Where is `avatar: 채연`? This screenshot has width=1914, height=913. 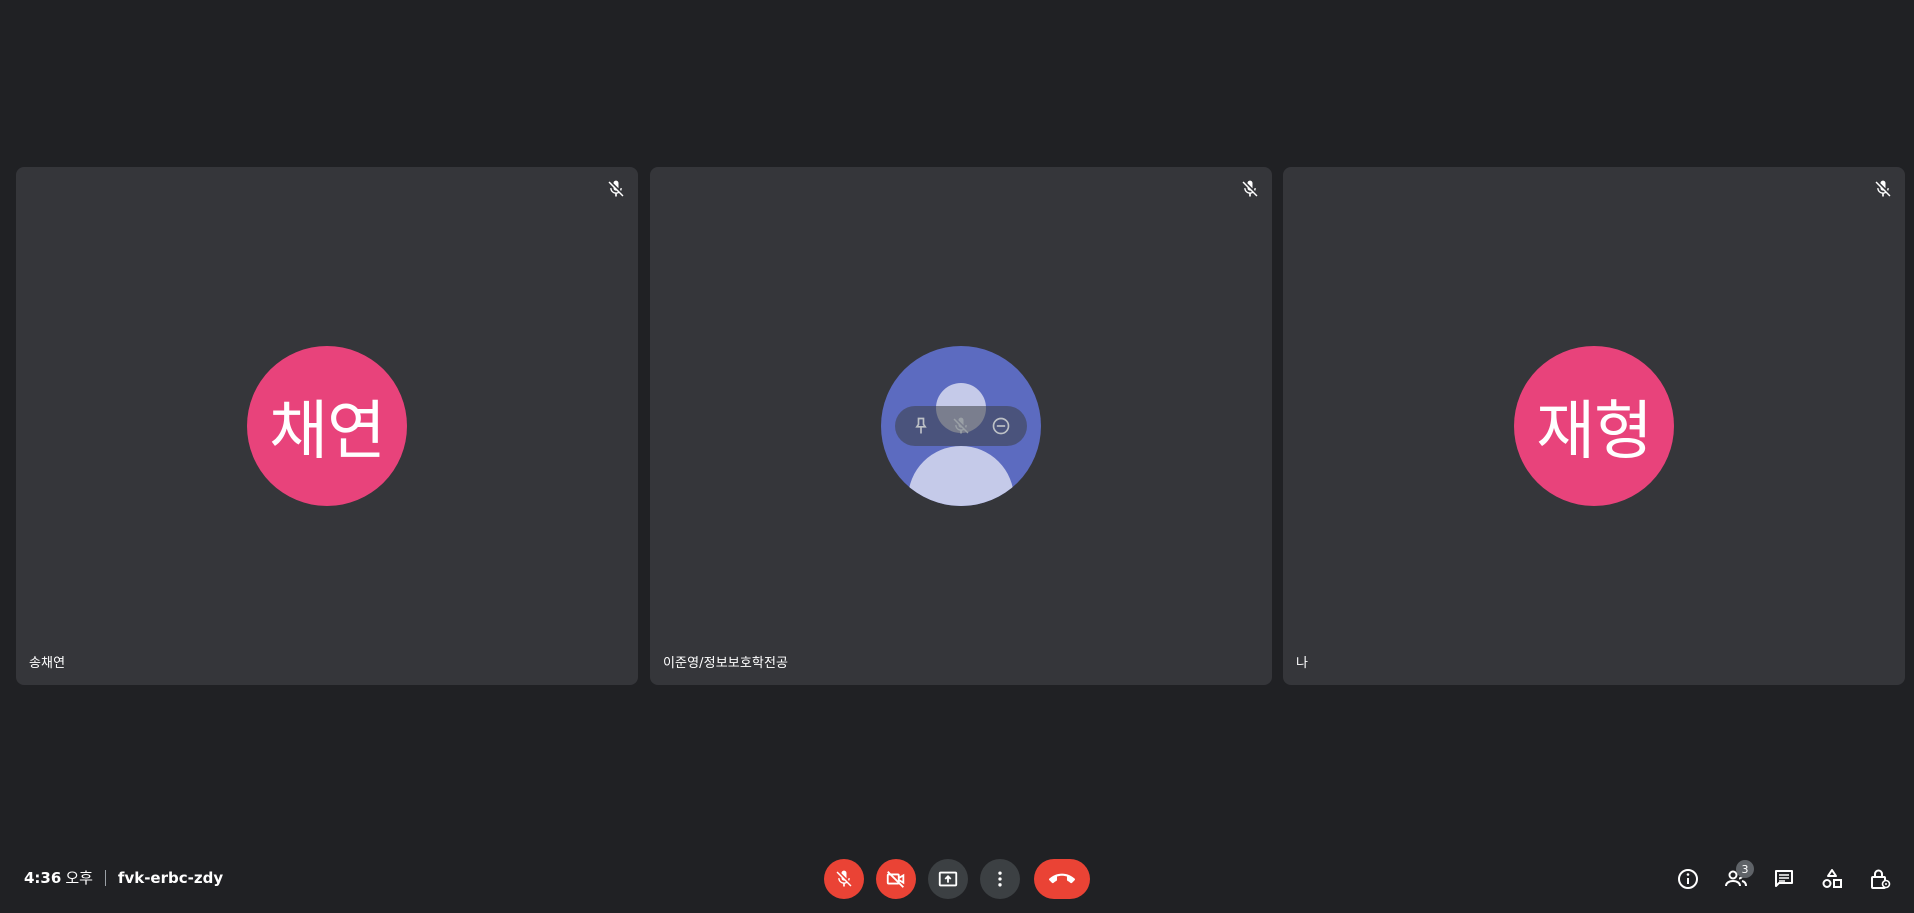
avatar: 채연 is located at coordinates (327, 426).